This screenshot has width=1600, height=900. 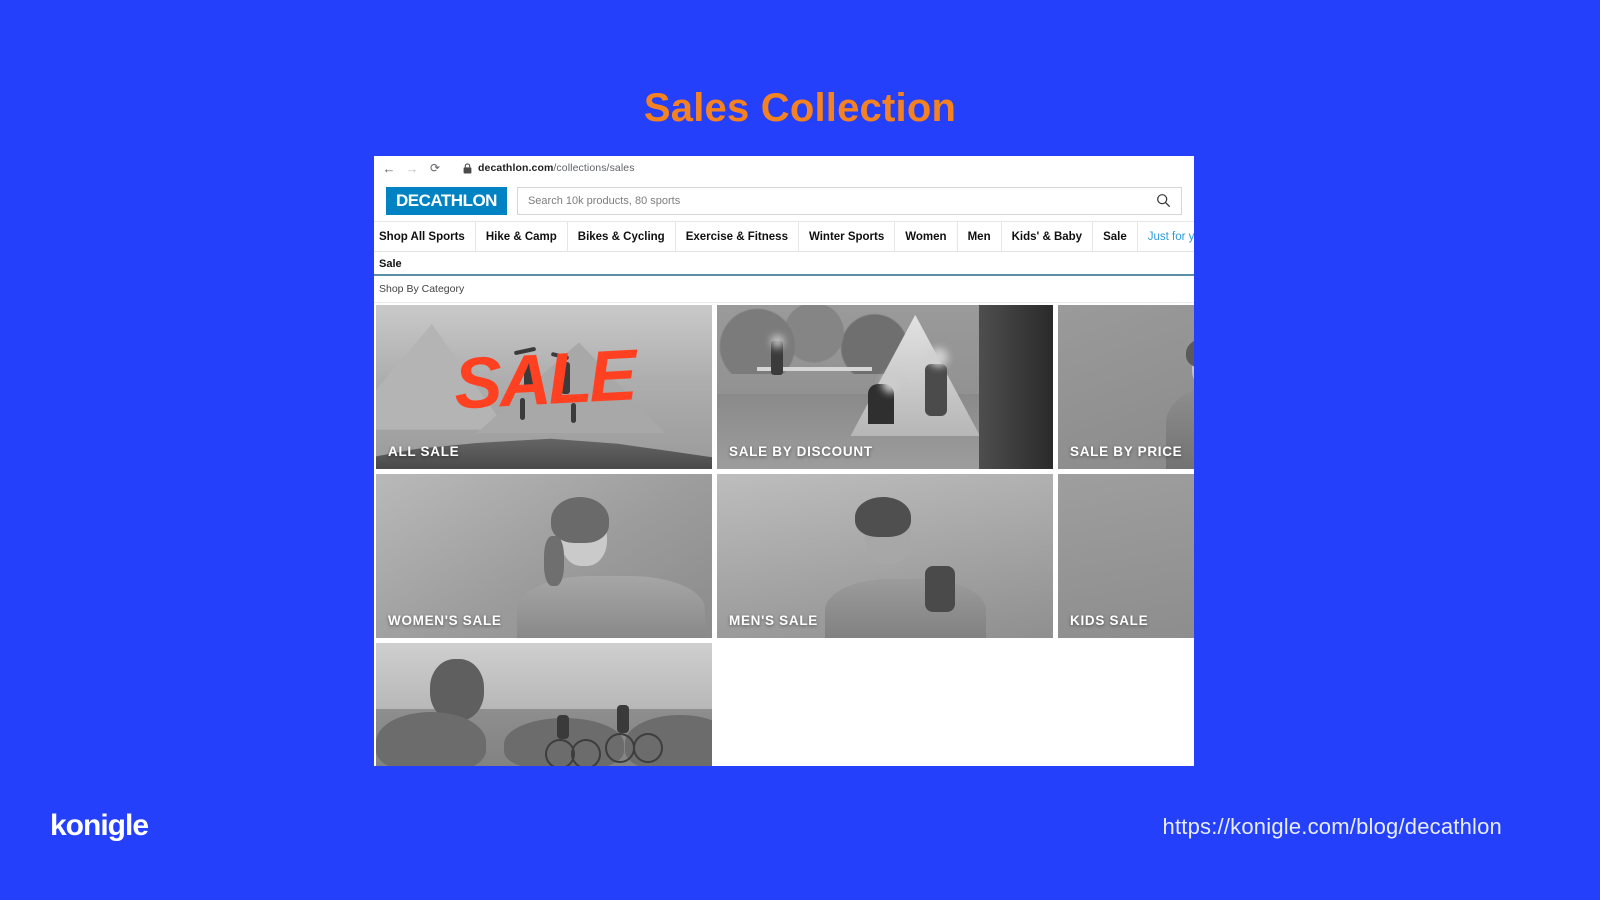 I want to click on search-input, so click(x=841, y=200).